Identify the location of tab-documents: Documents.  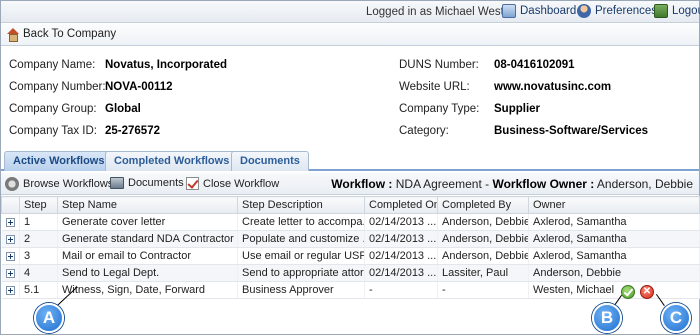
(270, 161).